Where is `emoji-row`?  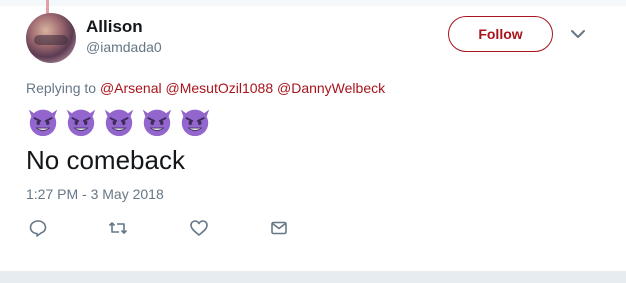
emoji-row is located at coordinates (119, 121).